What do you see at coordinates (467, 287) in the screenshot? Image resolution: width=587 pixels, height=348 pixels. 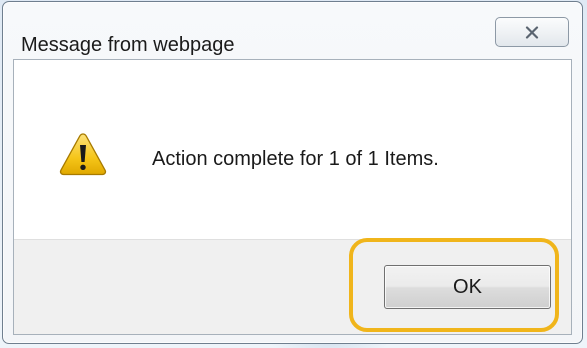 I see `ok-button: OK` at bounding box center [467, 287].